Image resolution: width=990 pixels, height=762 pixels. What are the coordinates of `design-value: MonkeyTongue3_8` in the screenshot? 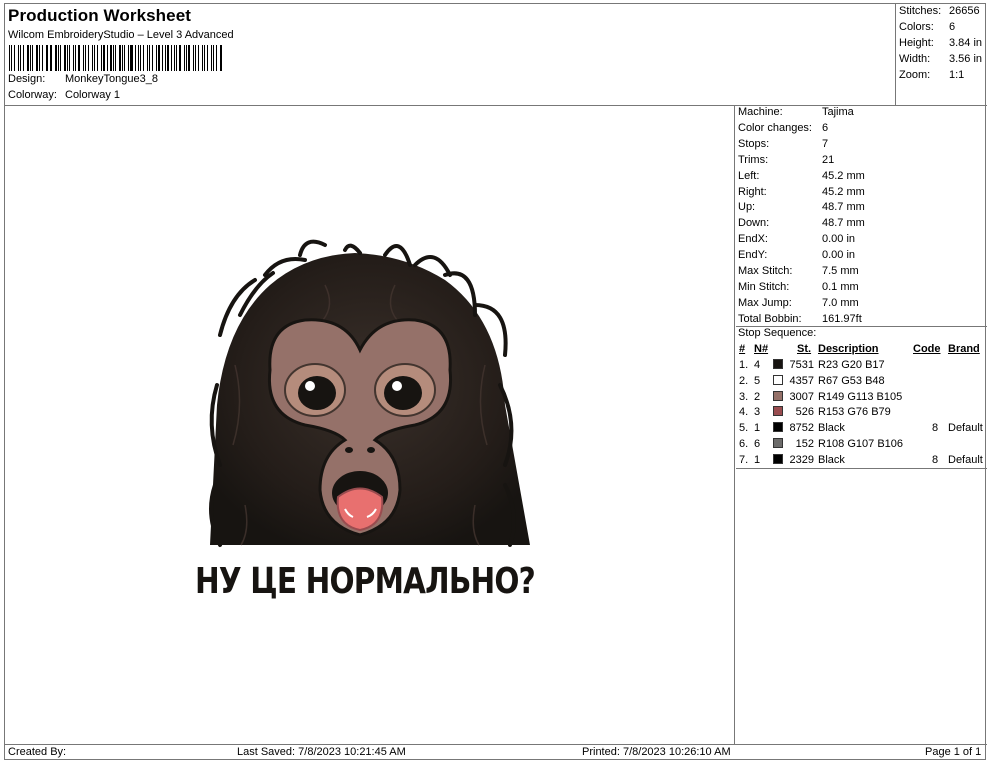 It's located at (111, 79).